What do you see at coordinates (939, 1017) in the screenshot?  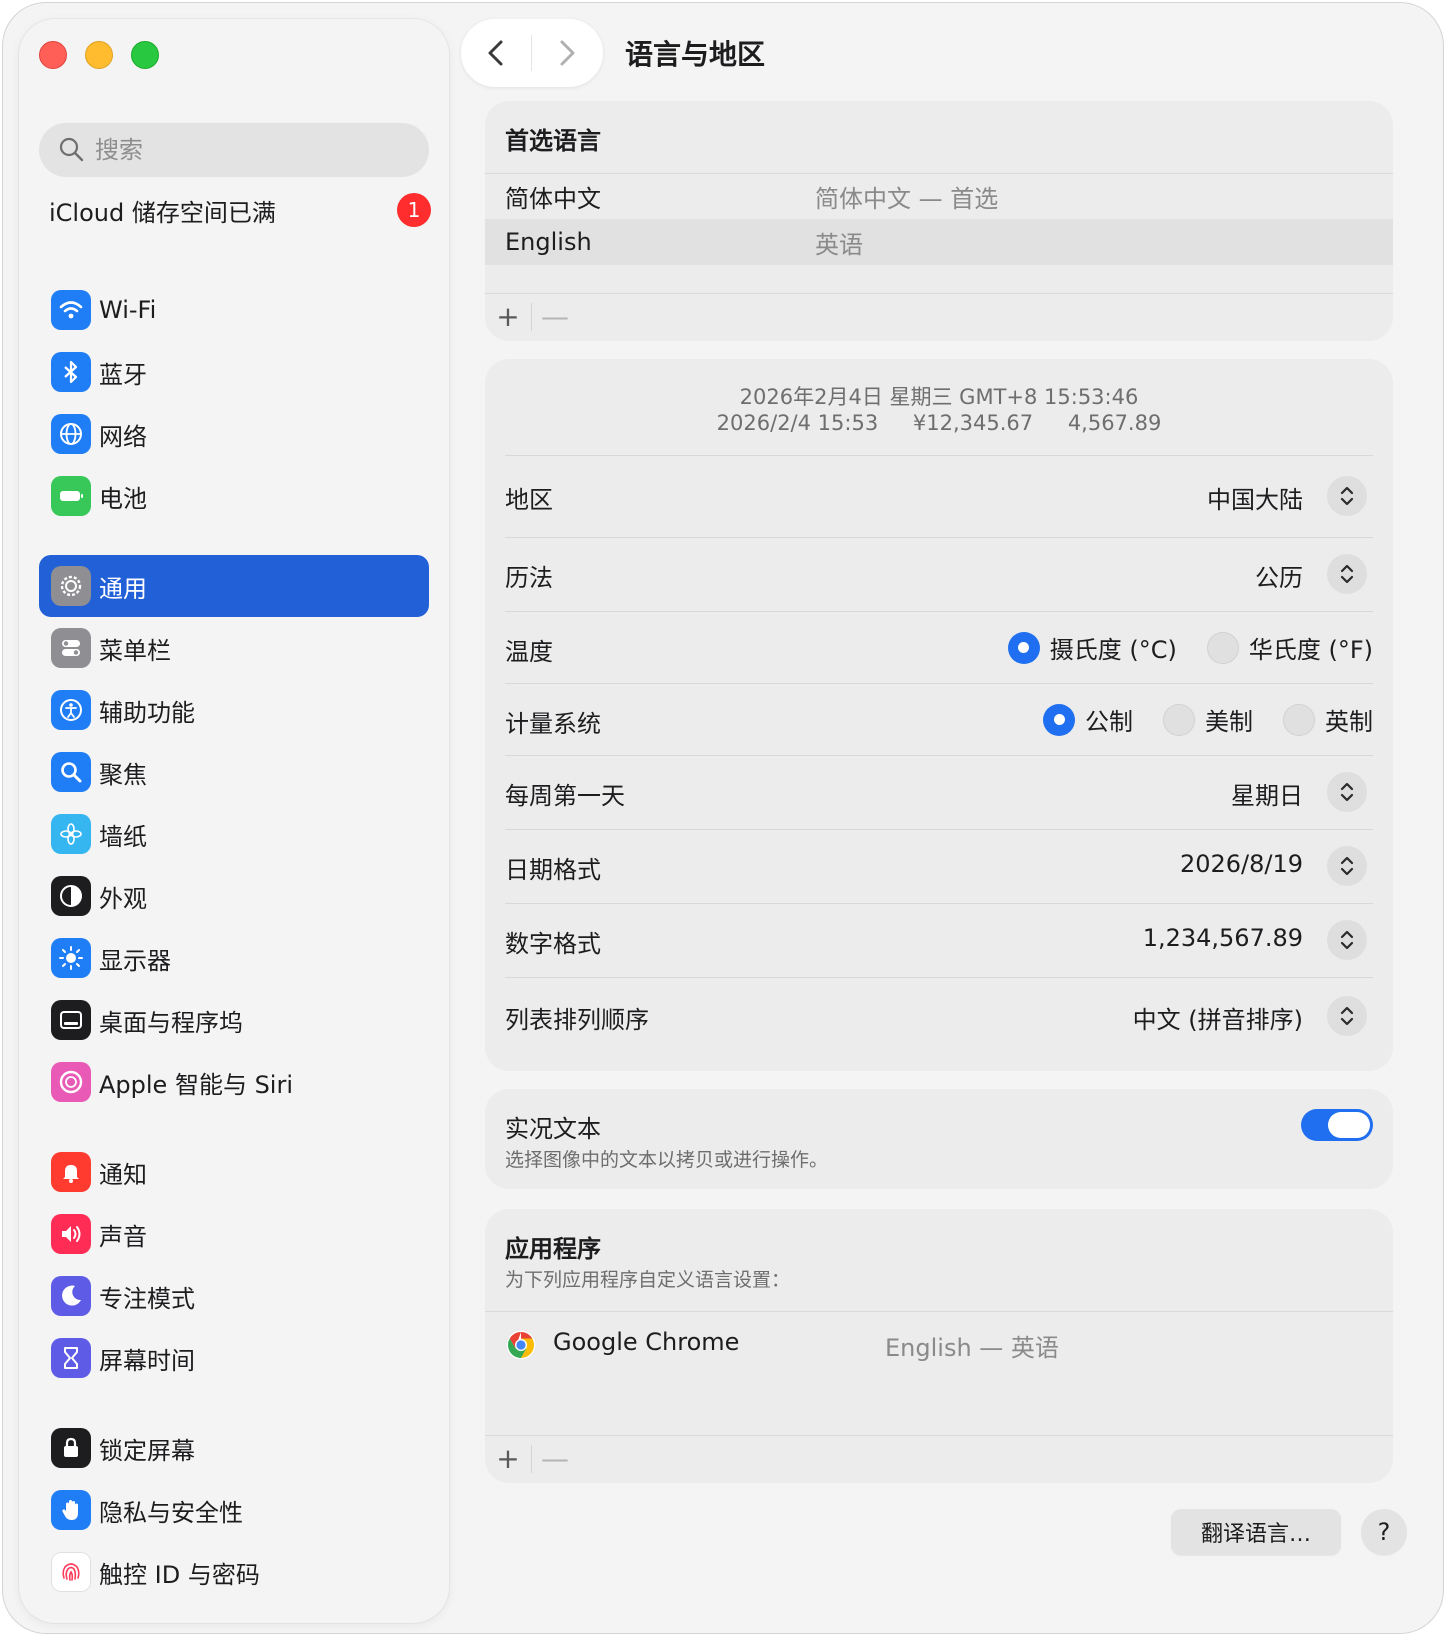 I see `list-sort-row: 列表排列顺序 中文 (拼音排序)` at bounding box center [939, 1017].